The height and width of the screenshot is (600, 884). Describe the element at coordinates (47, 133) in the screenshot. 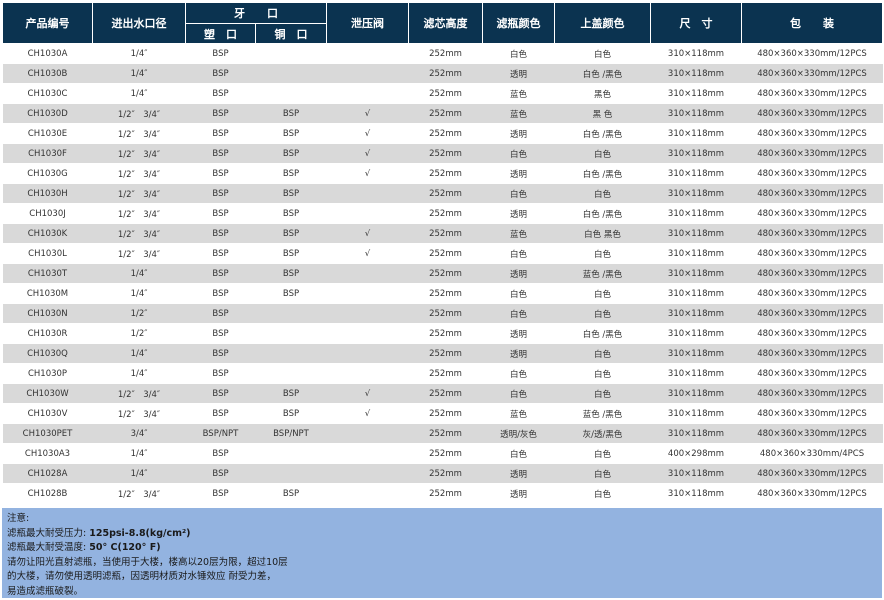

I see `cell-code: CH1030E` at that location.